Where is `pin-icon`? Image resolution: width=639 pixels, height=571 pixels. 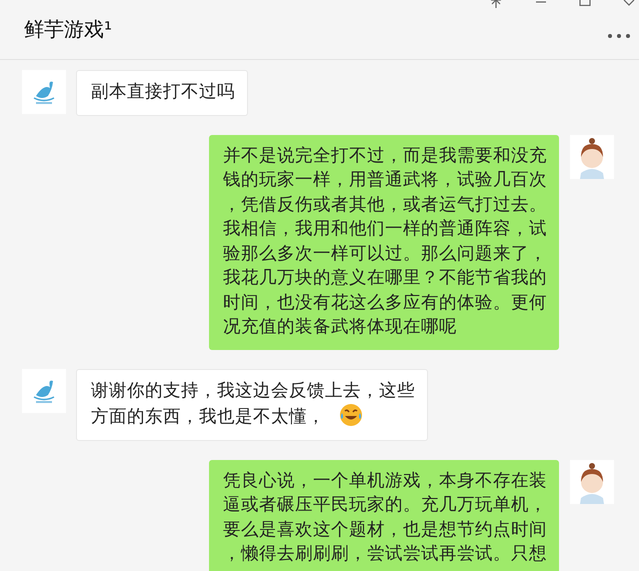 pin-icon is located at coordinates (496, 4).